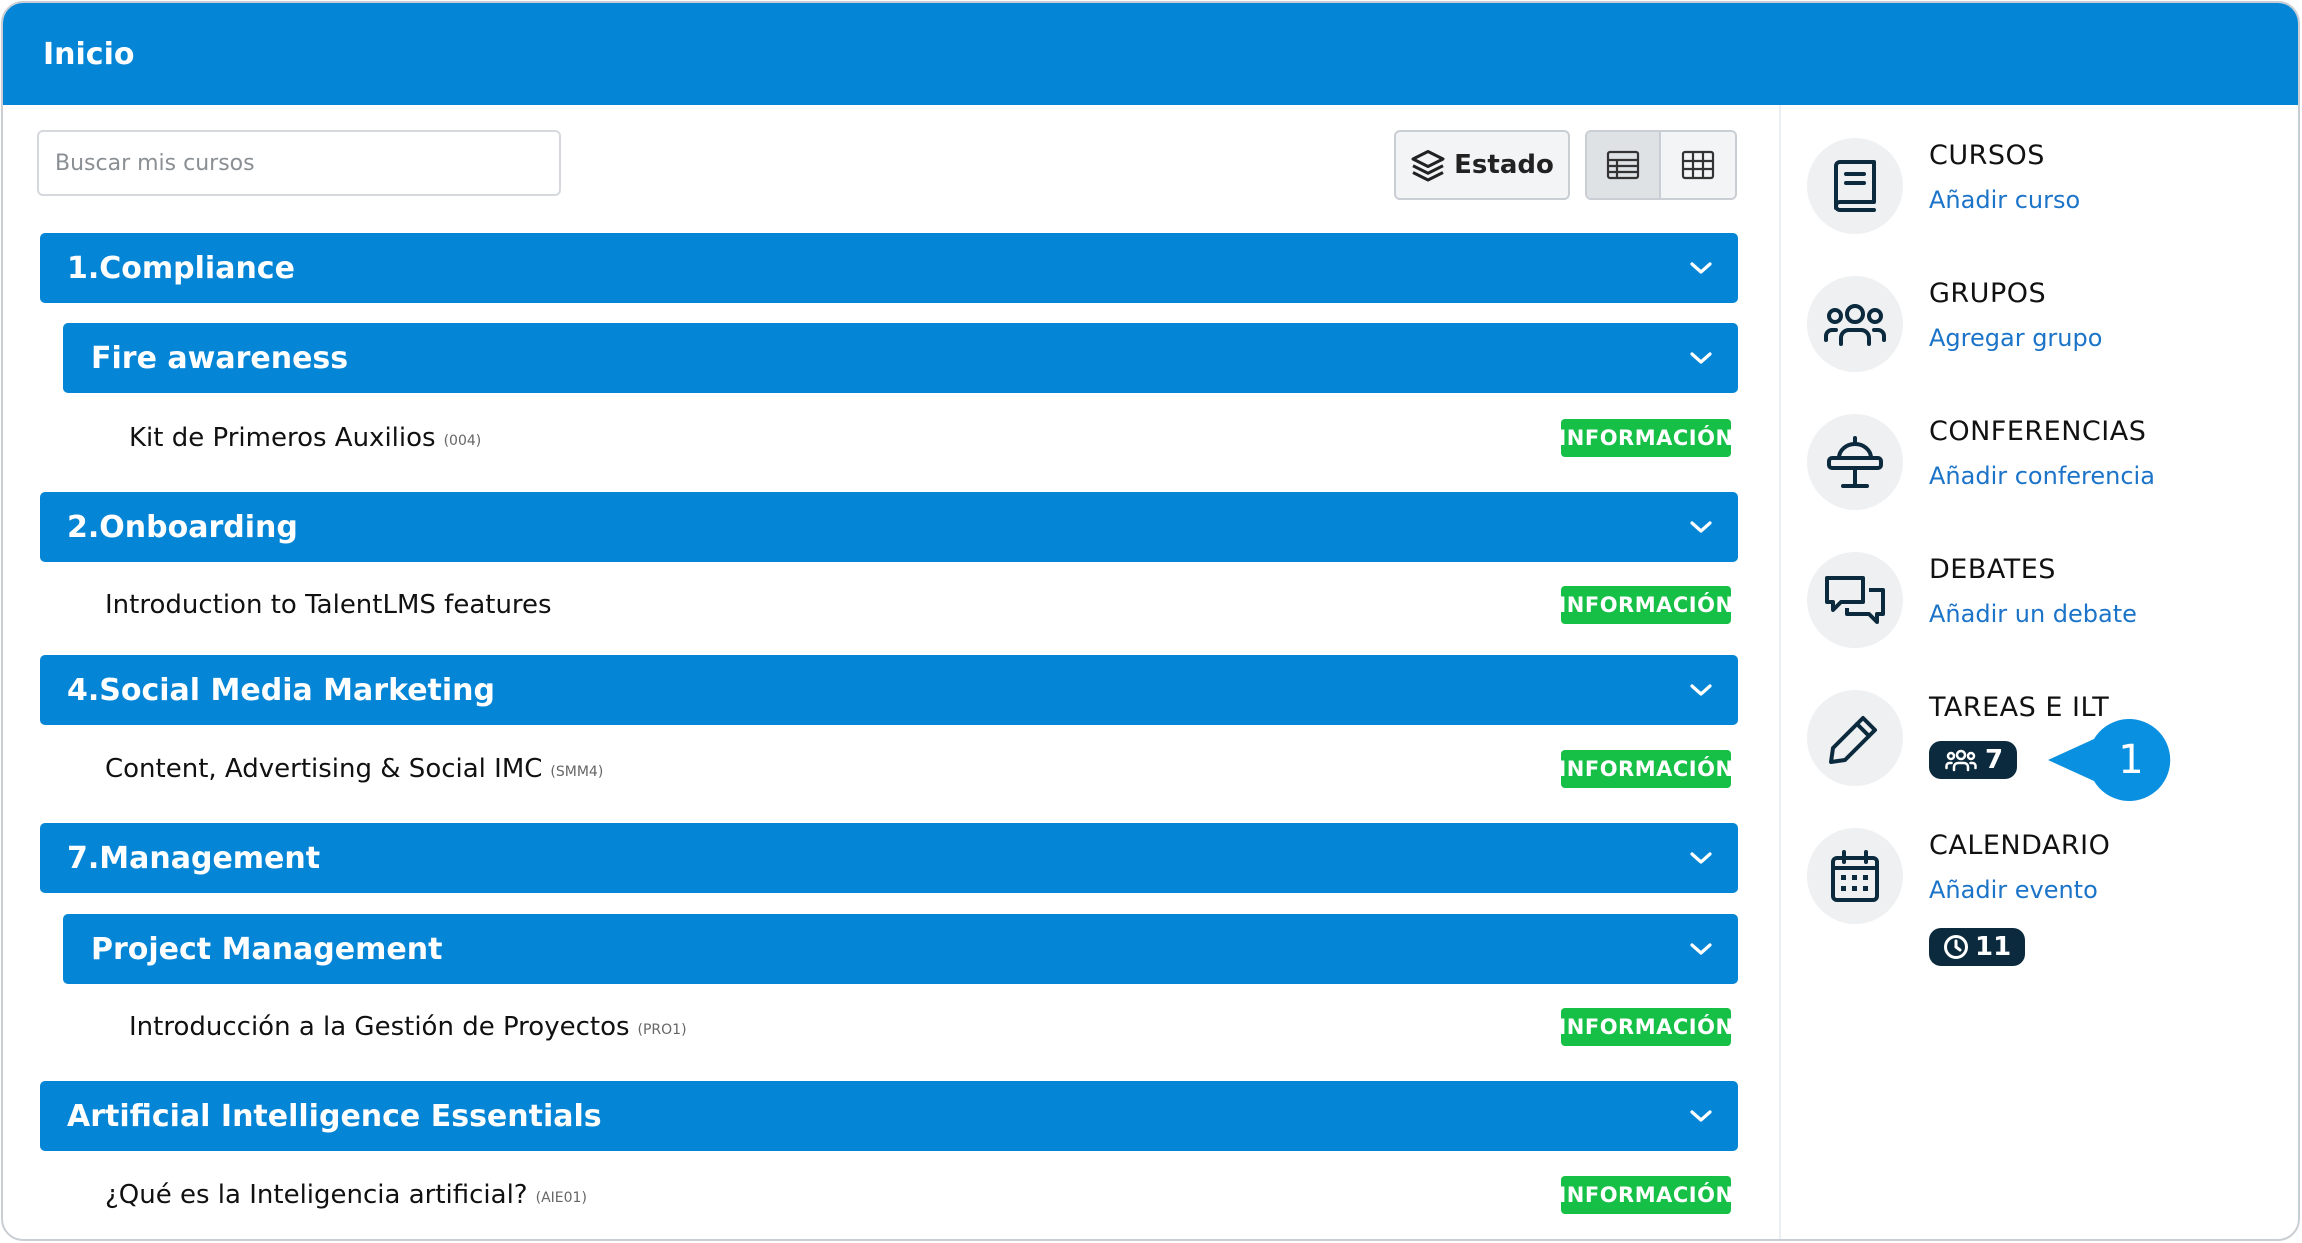 This screenshot has height=1243, width=2302. What do you see at coordinates (324, 769) in the screenshot?
I see `course-name: Content, Advertising & Social IMC` at bounding box center [324, 769].